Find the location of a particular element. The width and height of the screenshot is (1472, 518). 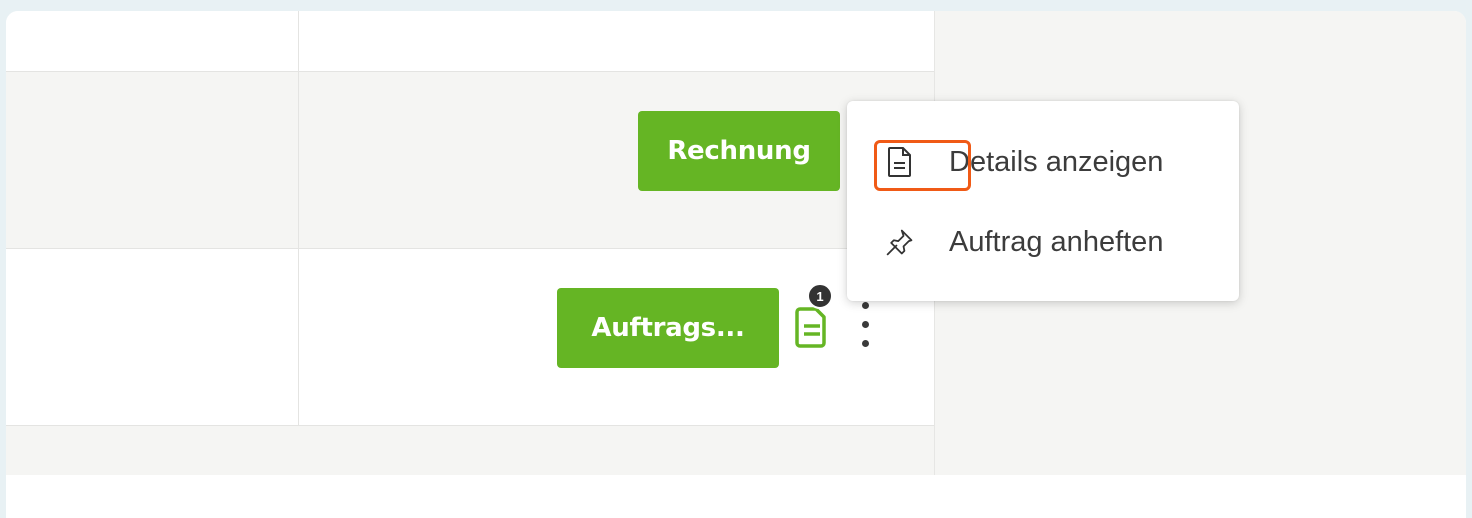

menu-item-label: Auftrag anheften is located at coordinates (1056, 241).